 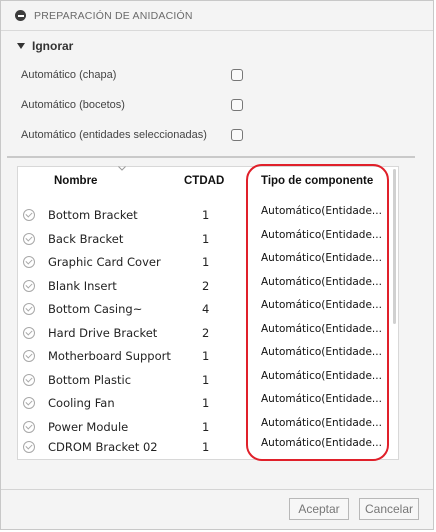 I want to click on cell-name: Graphic Card Cover, so click(x=104, y=262).